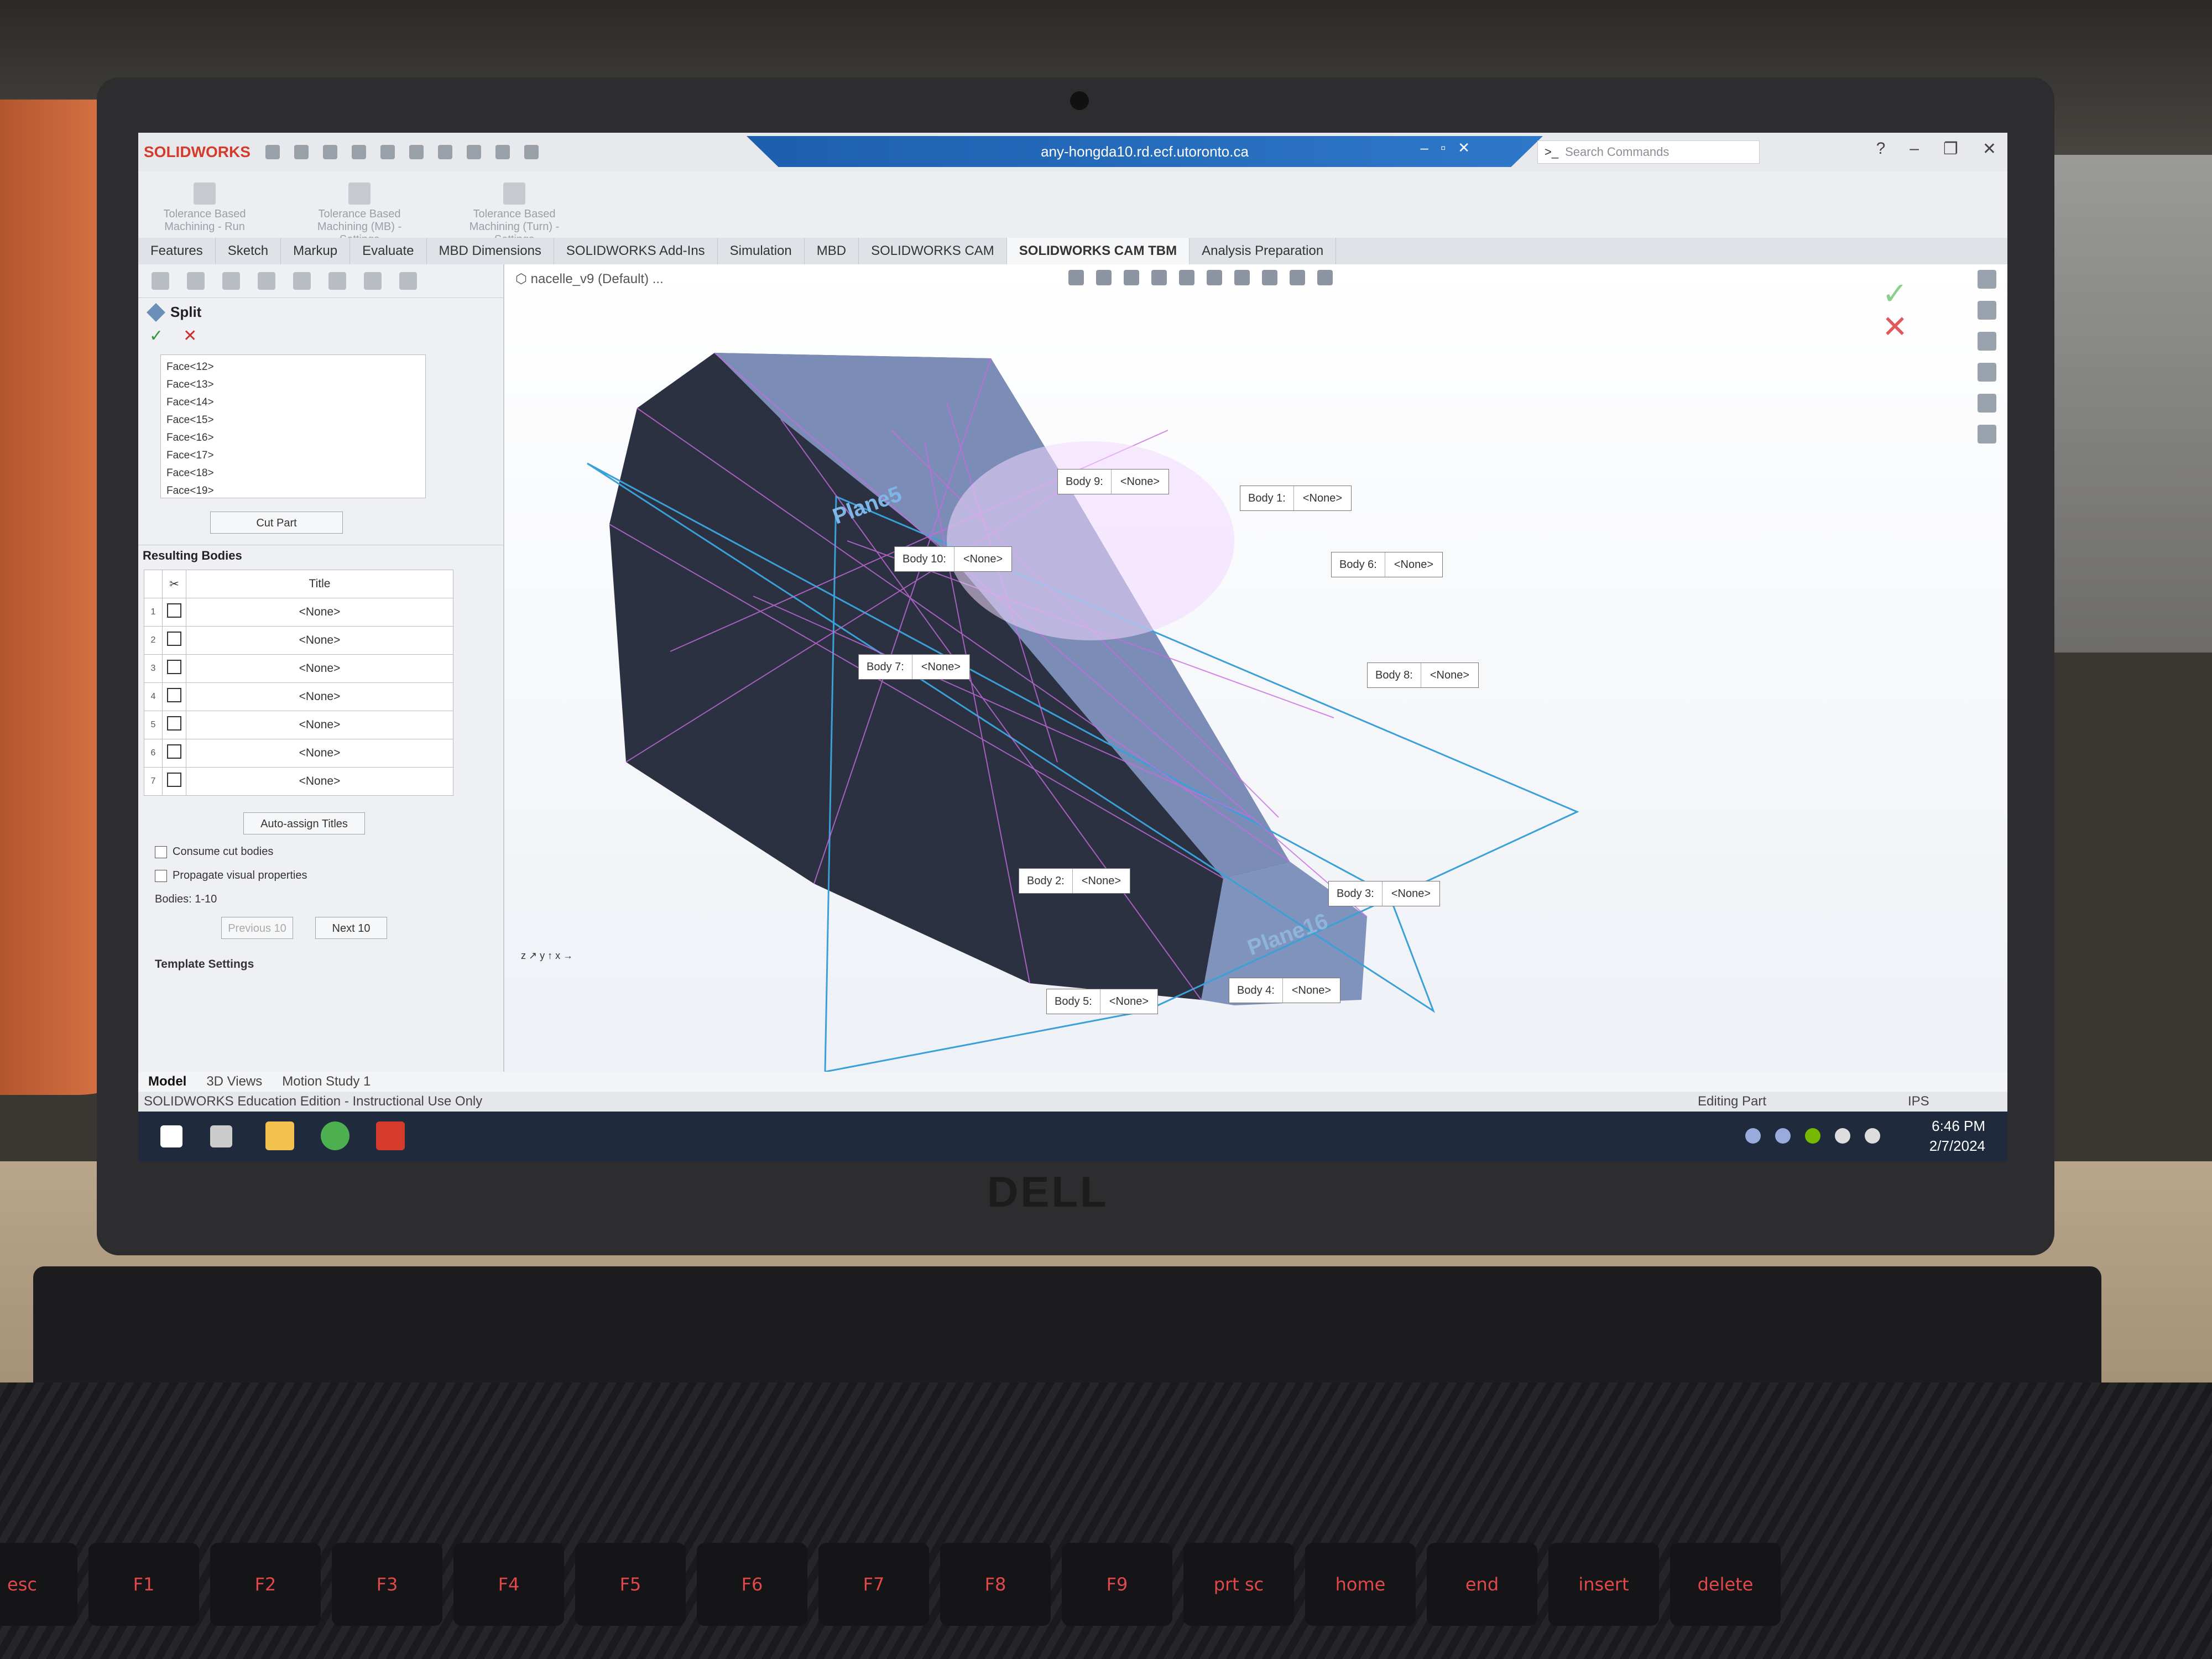 The width and height of the screenshot is (2212, 1659). Describe the element at coordinates (276, 523) in the screenshot. I see `cut-part-button: Cut Part` at that location.